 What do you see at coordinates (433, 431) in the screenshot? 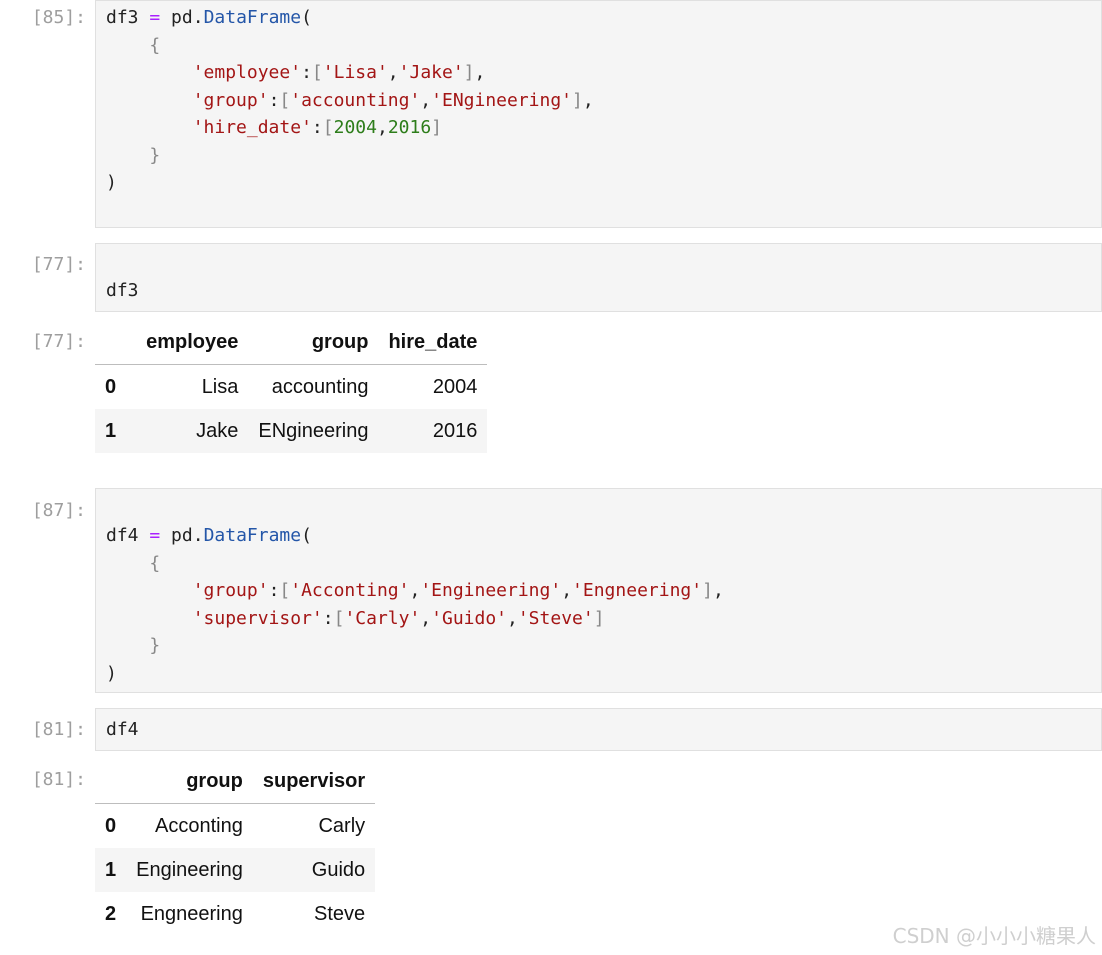
I see `table-cell: 2016` at bounding box center [433, 431].